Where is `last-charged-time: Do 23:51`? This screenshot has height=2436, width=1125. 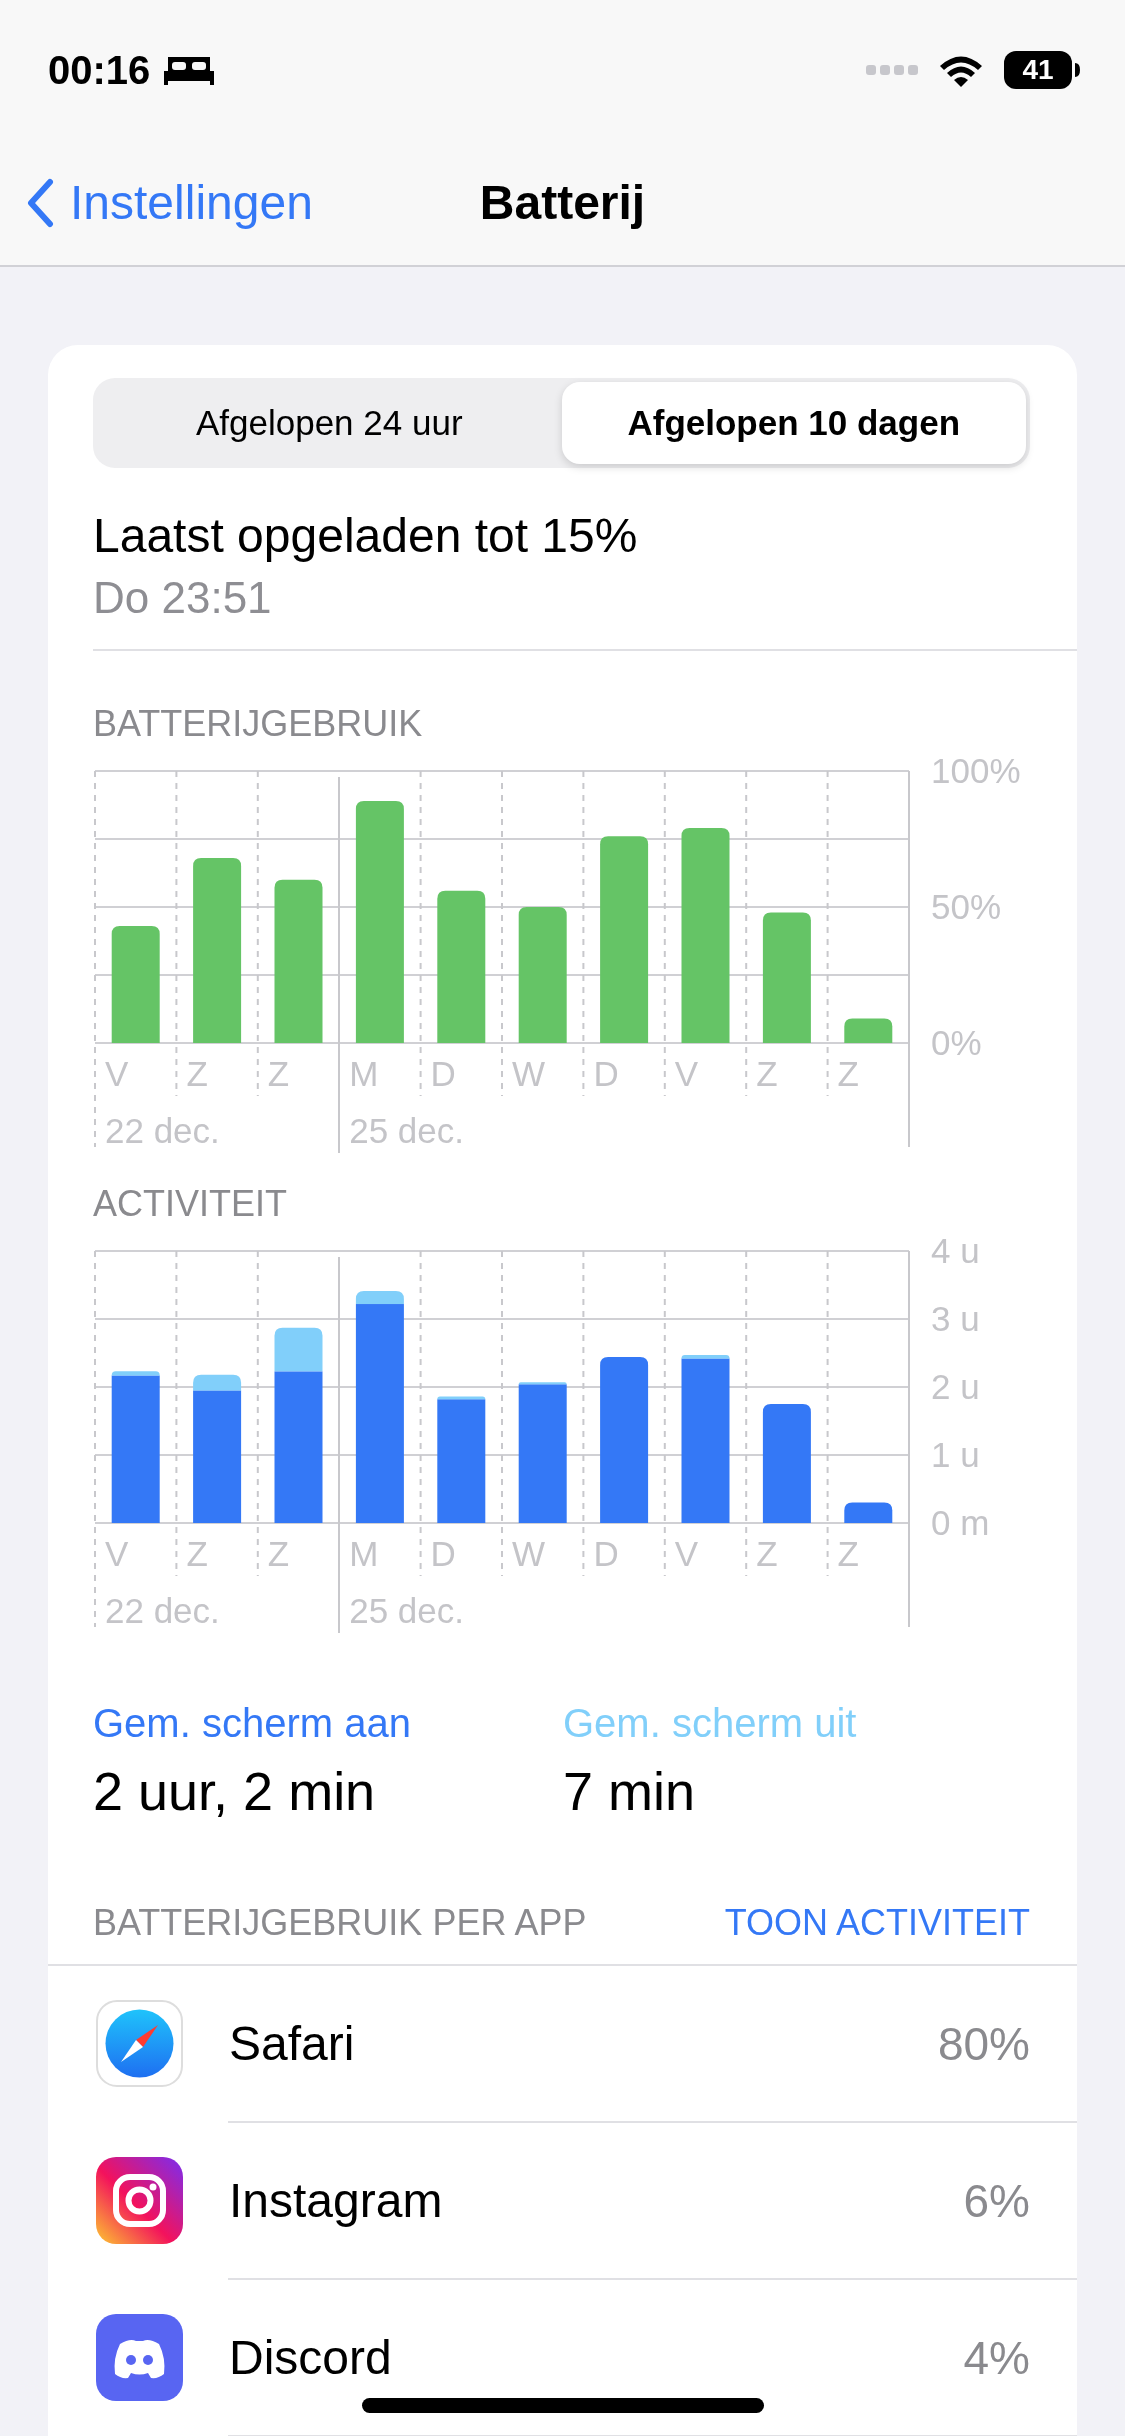 last-charged-time: Do 23:51 is located at coordinates (183, 598).